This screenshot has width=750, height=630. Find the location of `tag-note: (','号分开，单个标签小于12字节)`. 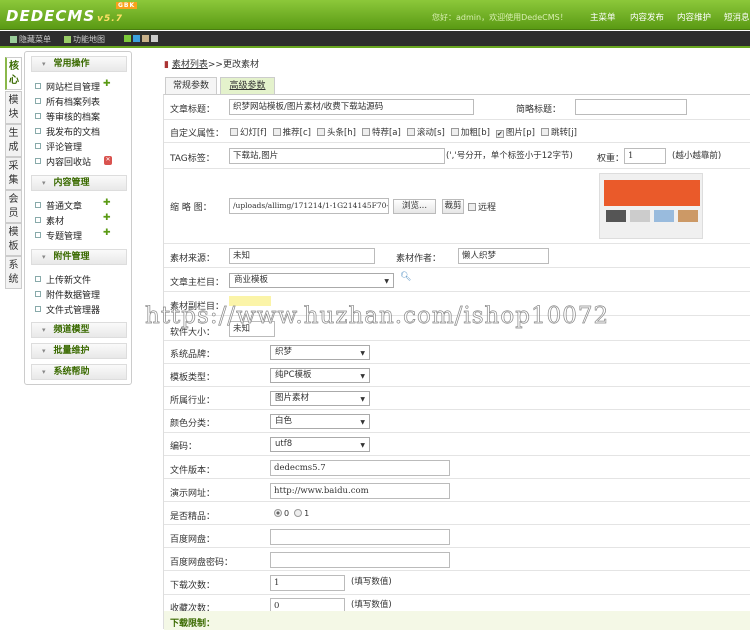

tag-note: (','号分开，单个标签小于12字节) is located at coordinates (509, 156).